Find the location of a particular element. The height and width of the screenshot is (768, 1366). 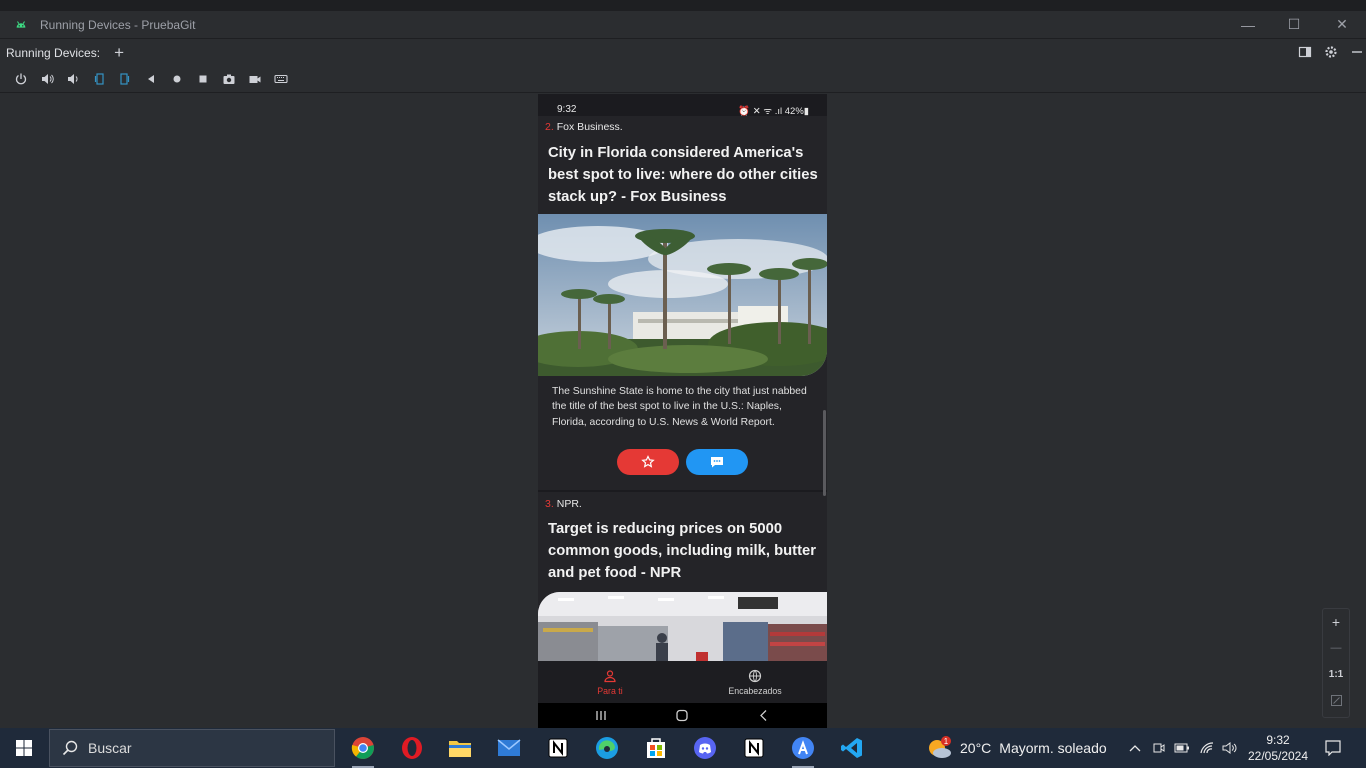

store-icon is located at coordinates (656, 748).